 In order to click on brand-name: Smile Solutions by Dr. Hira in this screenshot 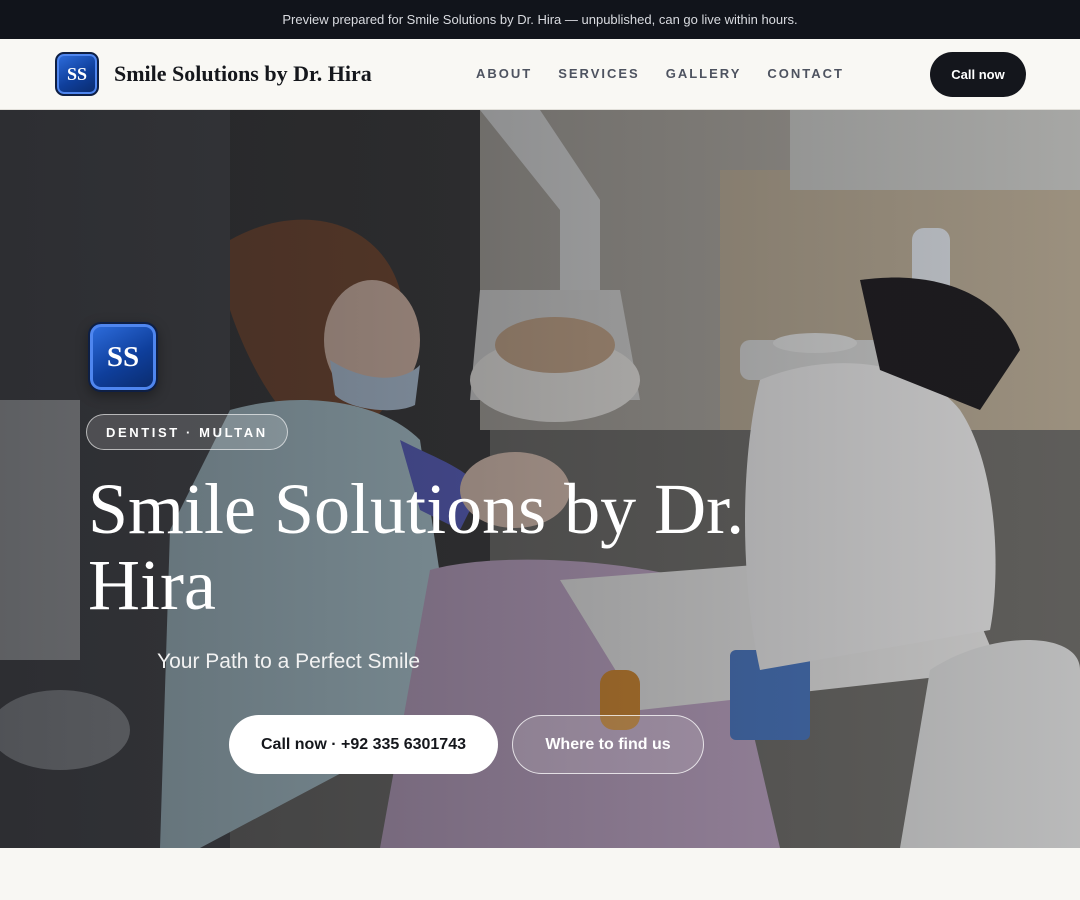, I will do `click(243, 74)`.